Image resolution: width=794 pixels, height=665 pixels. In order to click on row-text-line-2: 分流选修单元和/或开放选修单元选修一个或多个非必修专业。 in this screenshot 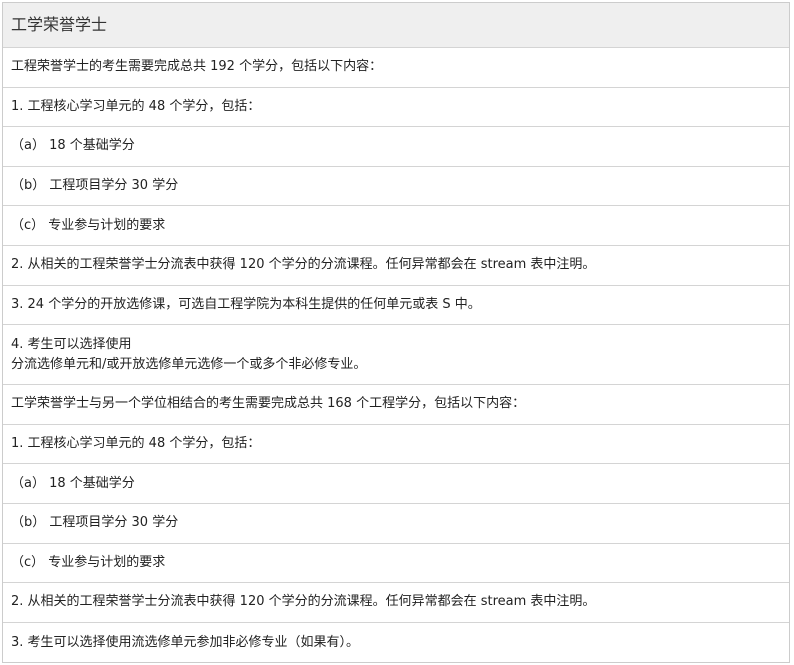, I will do `click(189, 364)`.